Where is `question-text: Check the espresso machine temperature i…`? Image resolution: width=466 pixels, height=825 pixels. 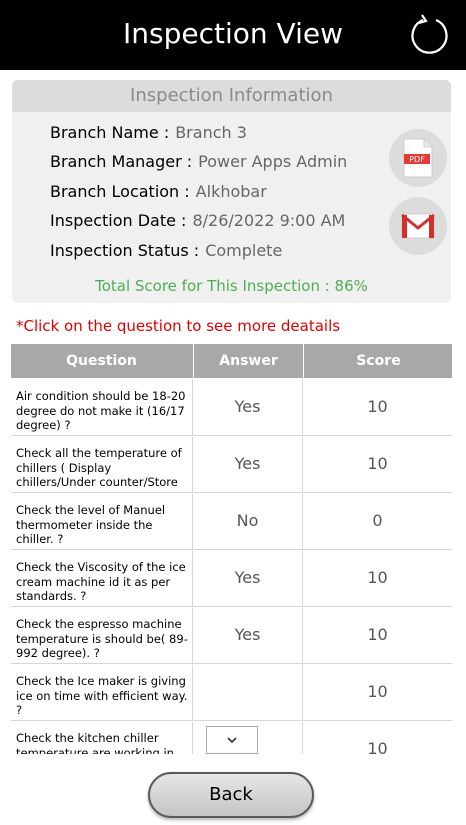
question-text: Check the espresso machine temperature i… is located at coordinates (102, 638).